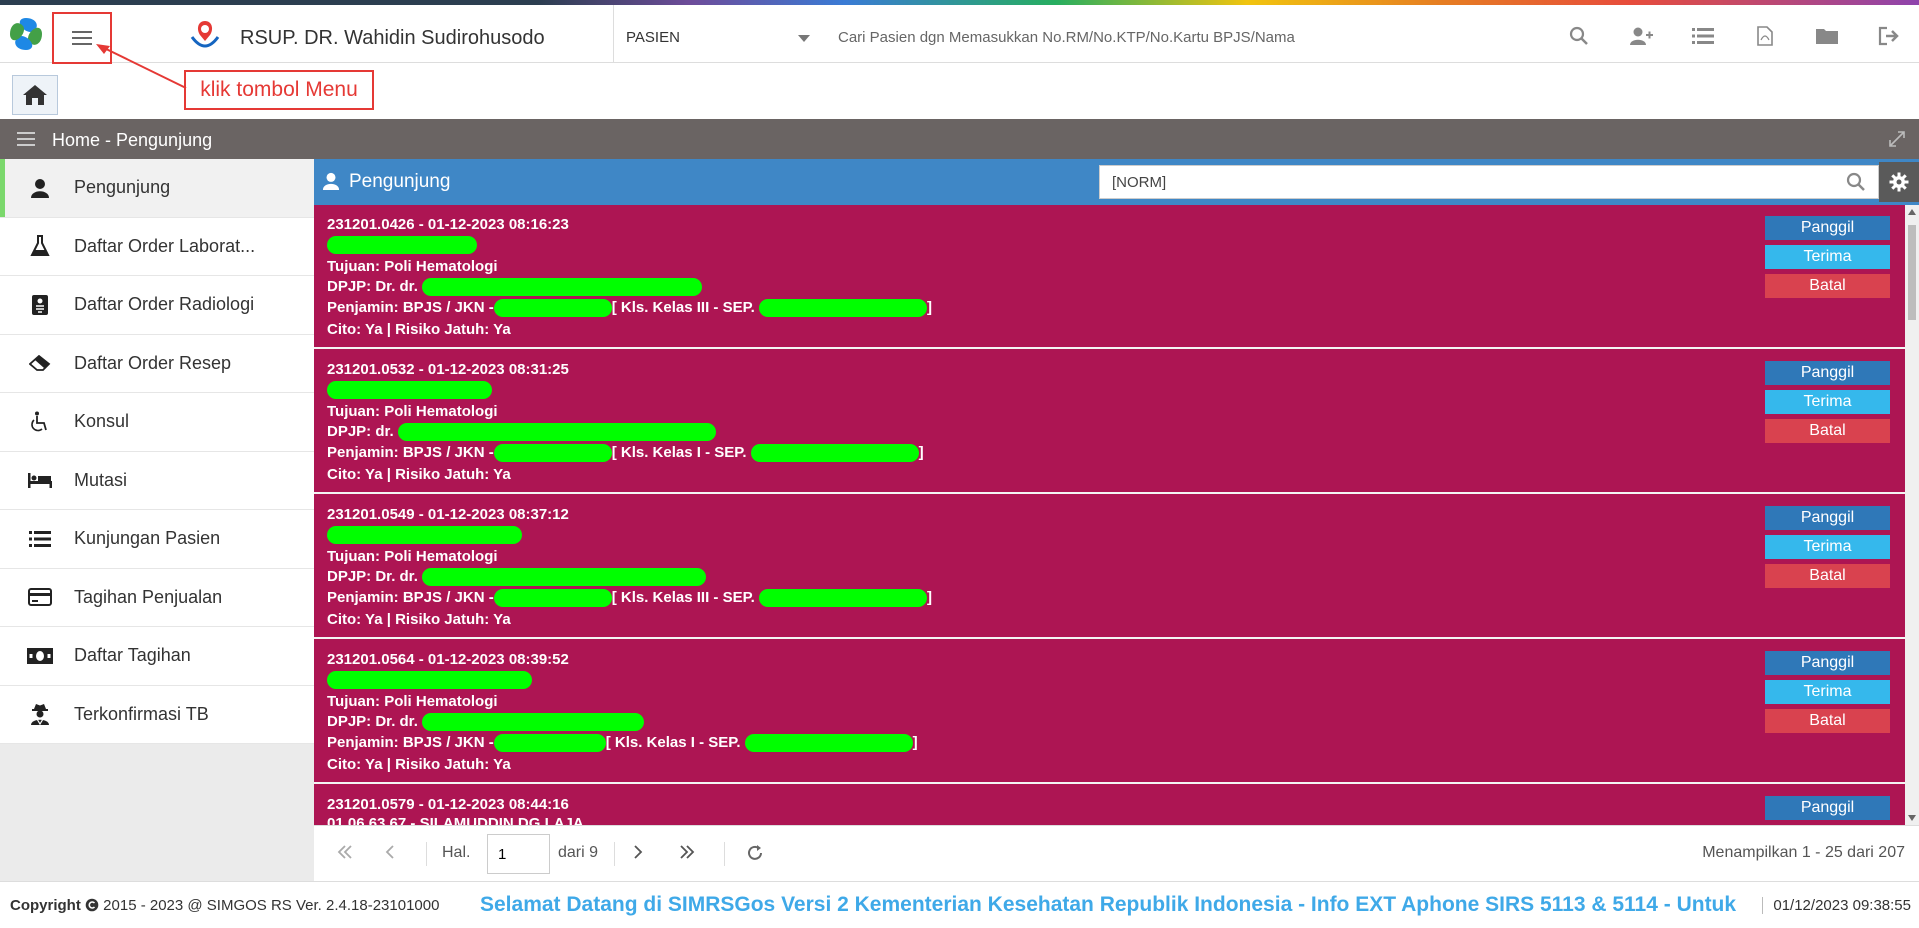 Image resolution: width=1919 pixels, height=928 pixels. Describe the element at coordinates (40, 422) in the screenshot. I see `wheelchair-icon` at that location.